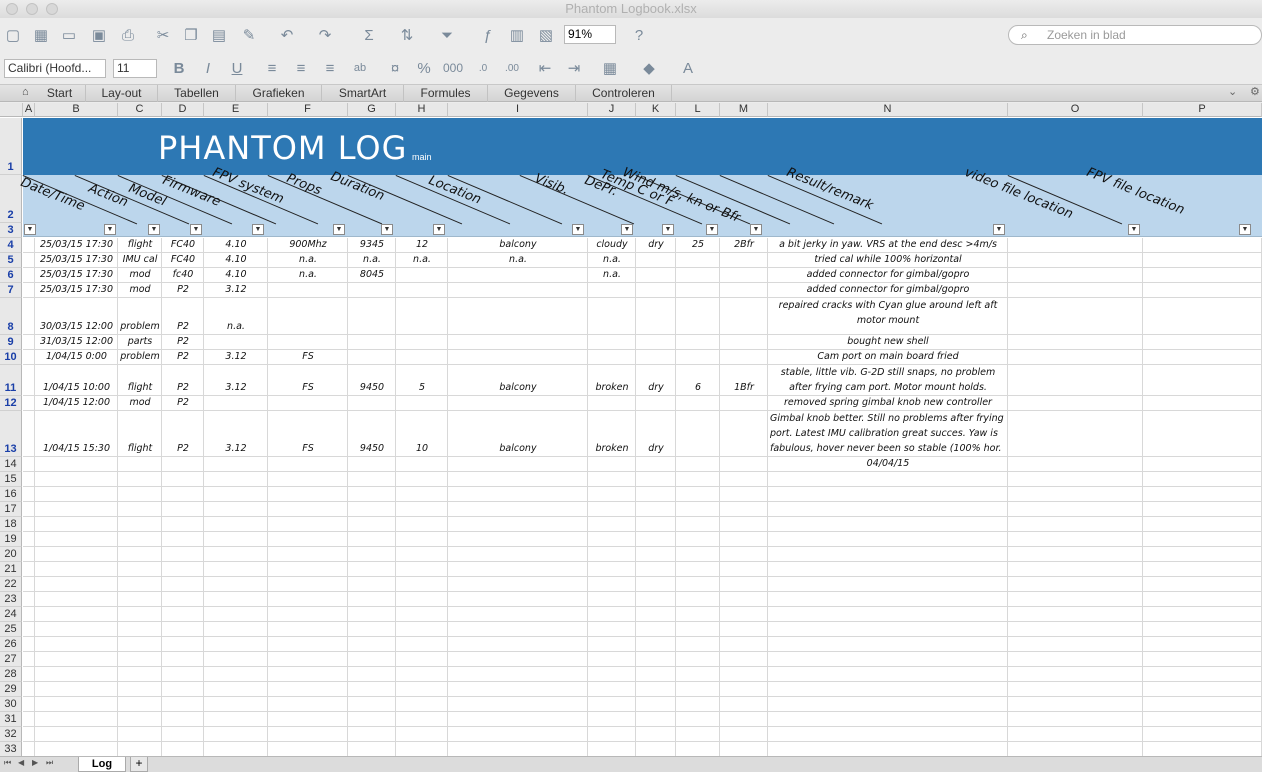  I want to click on add-sheet-button: +, so click(139, 764).